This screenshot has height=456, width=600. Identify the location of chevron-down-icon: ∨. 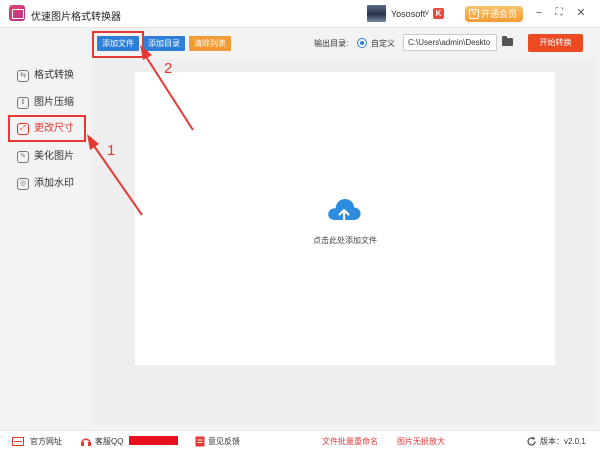
(427, 12).